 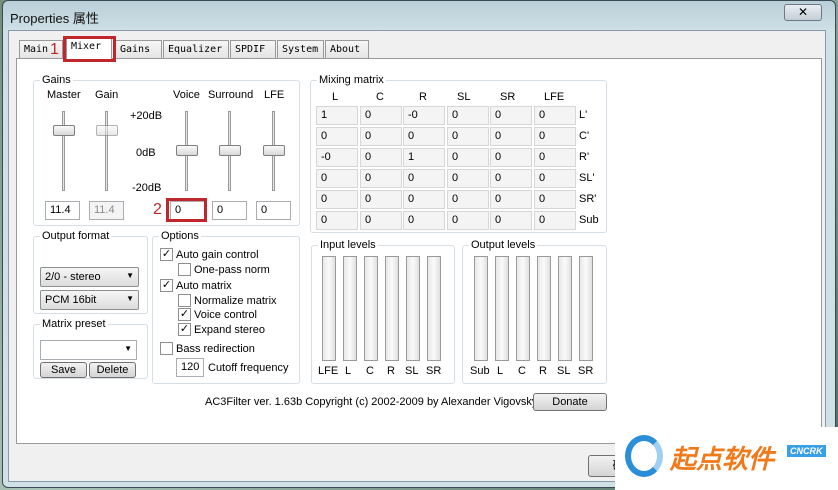 I want to click on bass-redirection-checkbox, so click(x=166, y=348).